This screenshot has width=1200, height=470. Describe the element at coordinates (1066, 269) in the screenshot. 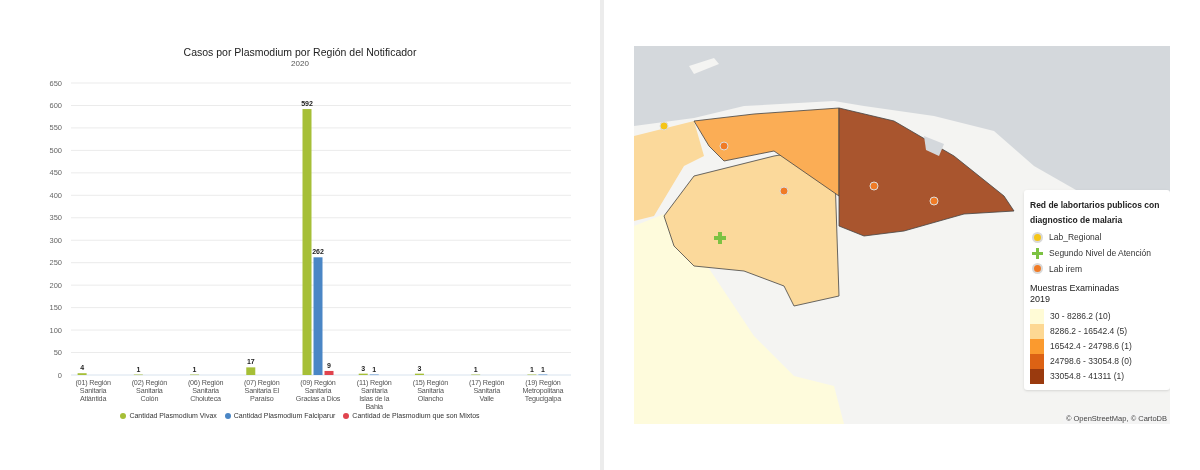

I see `legend-label: Lab irem` at that location.